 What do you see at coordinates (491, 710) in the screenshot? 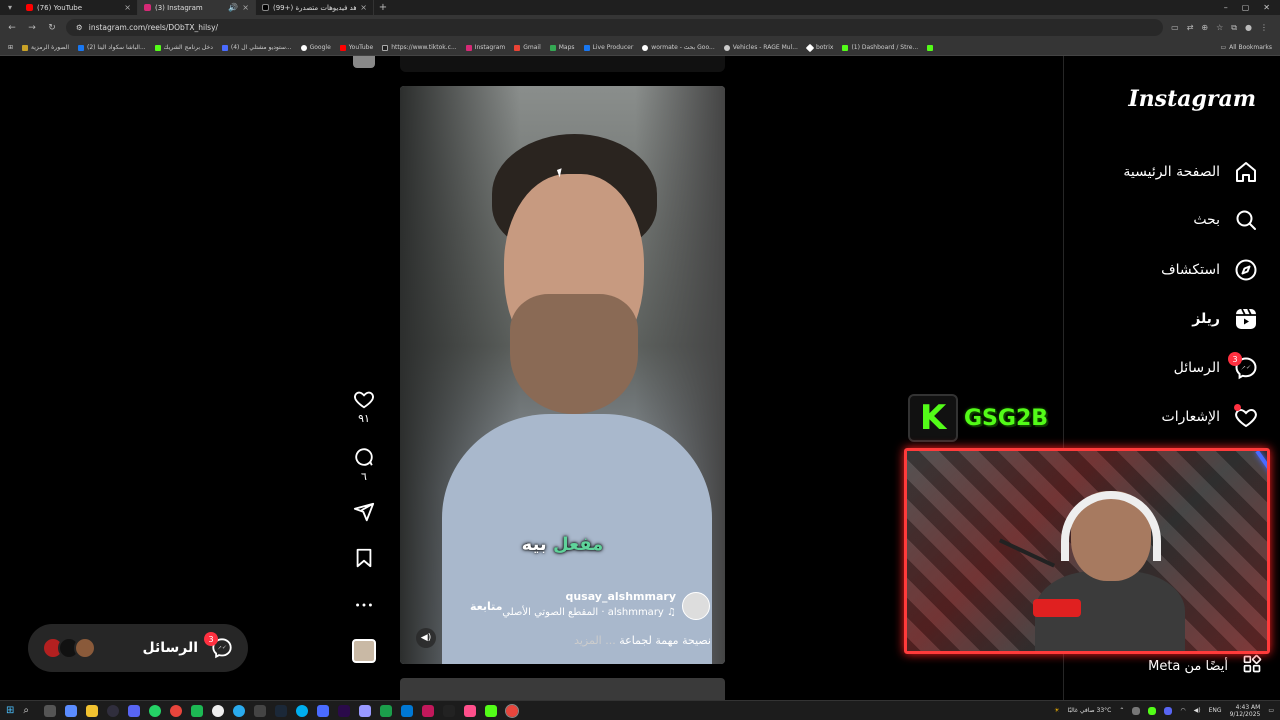
I see `kick-icon` at bounding box center [491, 710].